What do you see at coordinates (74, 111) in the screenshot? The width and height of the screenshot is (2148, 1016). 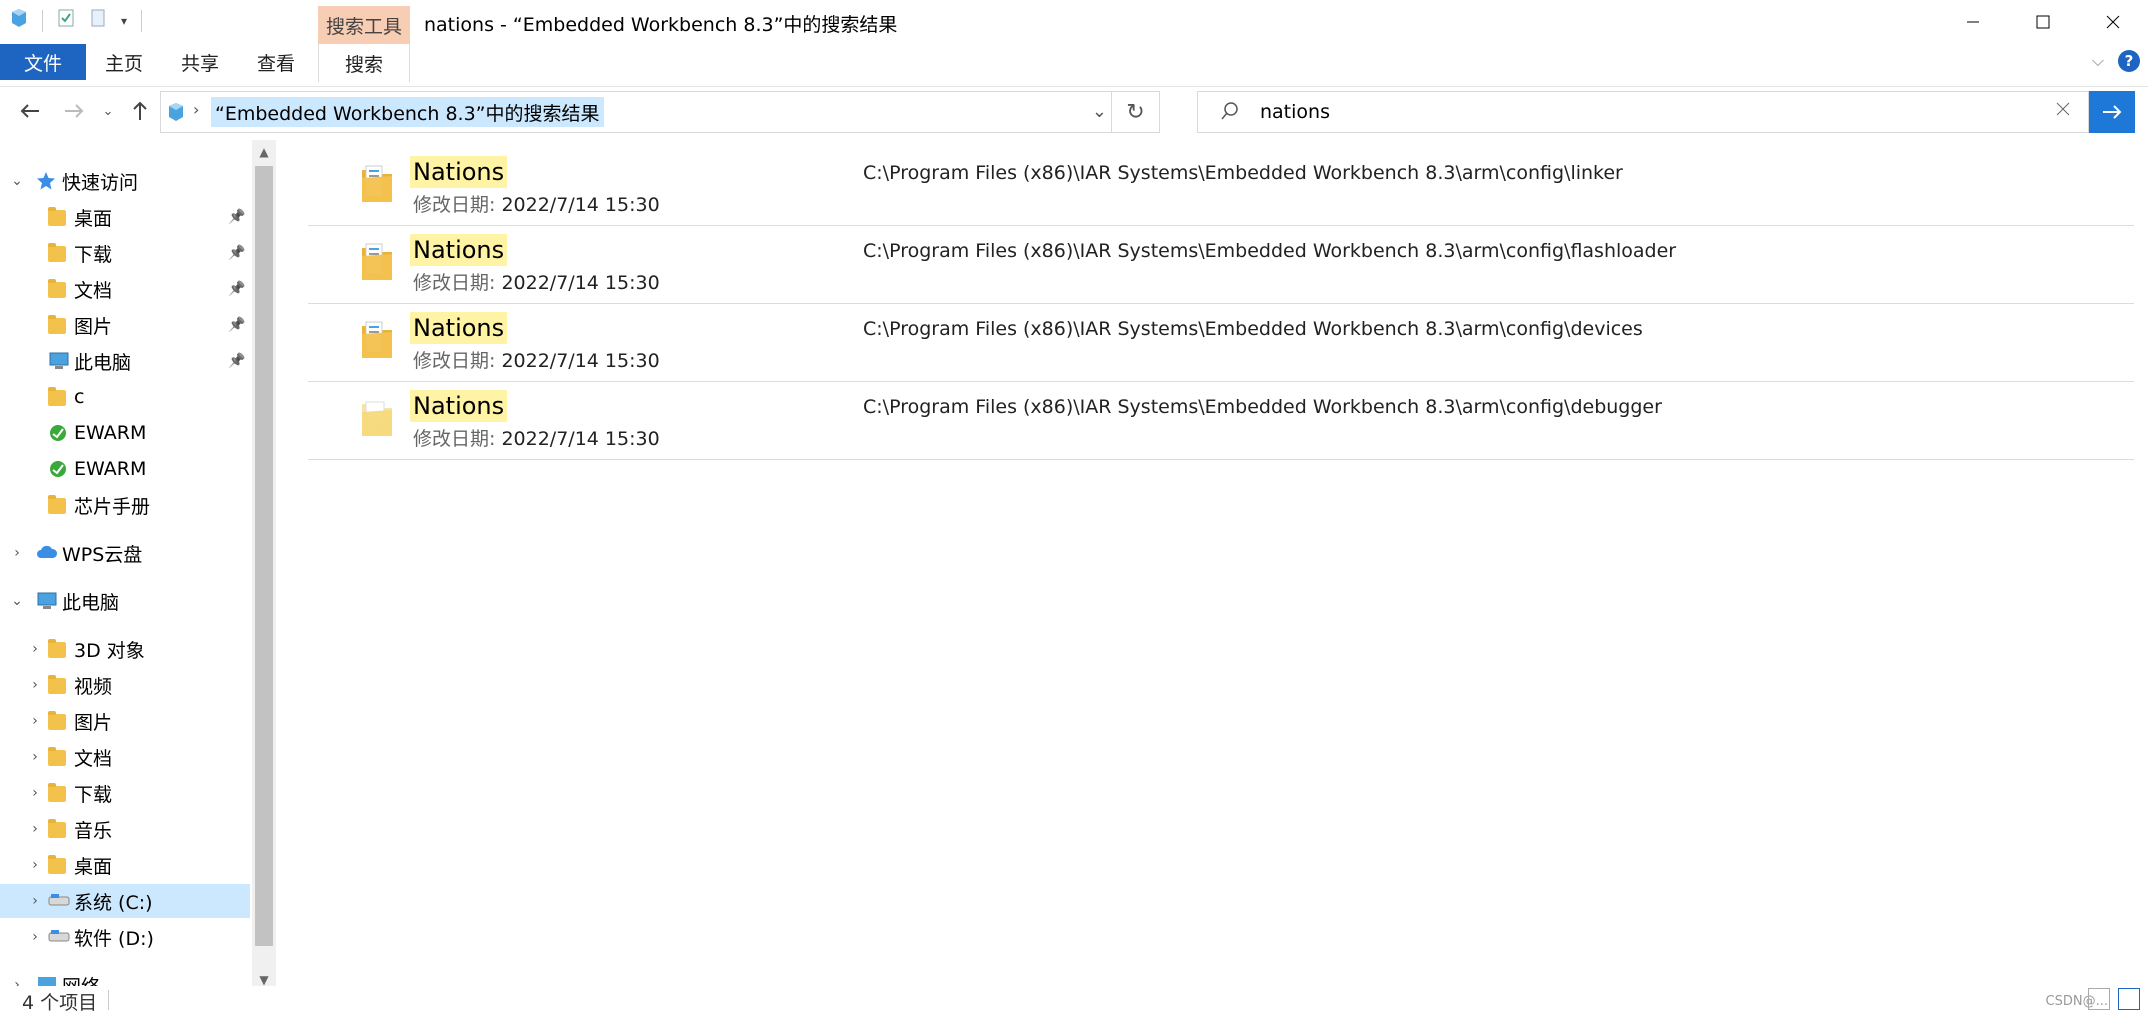 I see `forward-button` at bounding box center [74, 111].